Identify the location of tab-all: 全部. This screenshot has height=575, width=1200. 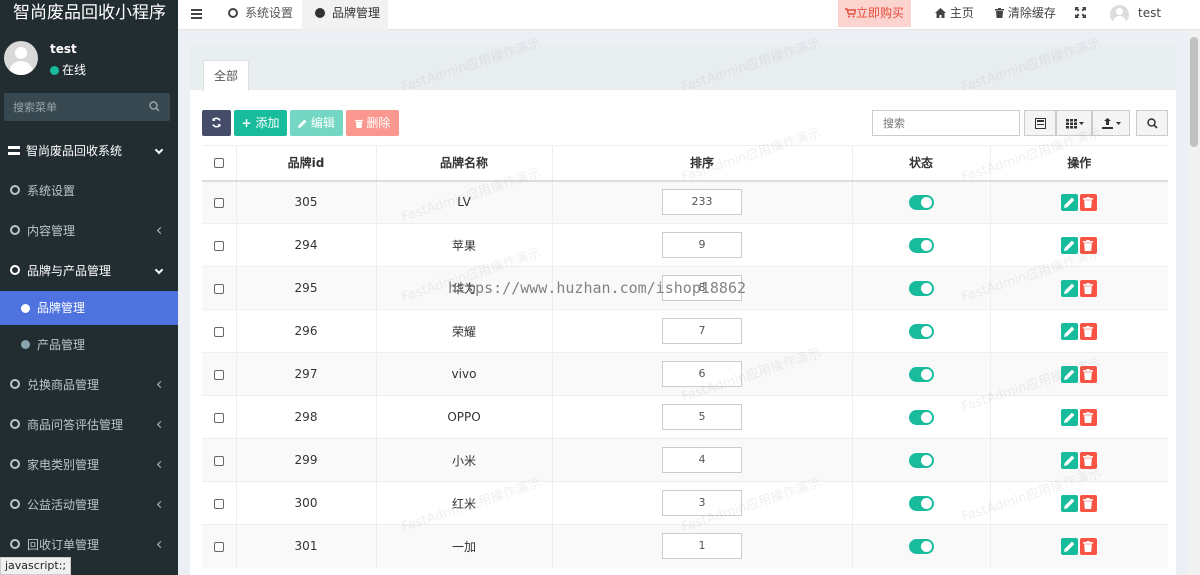
(226, 75).